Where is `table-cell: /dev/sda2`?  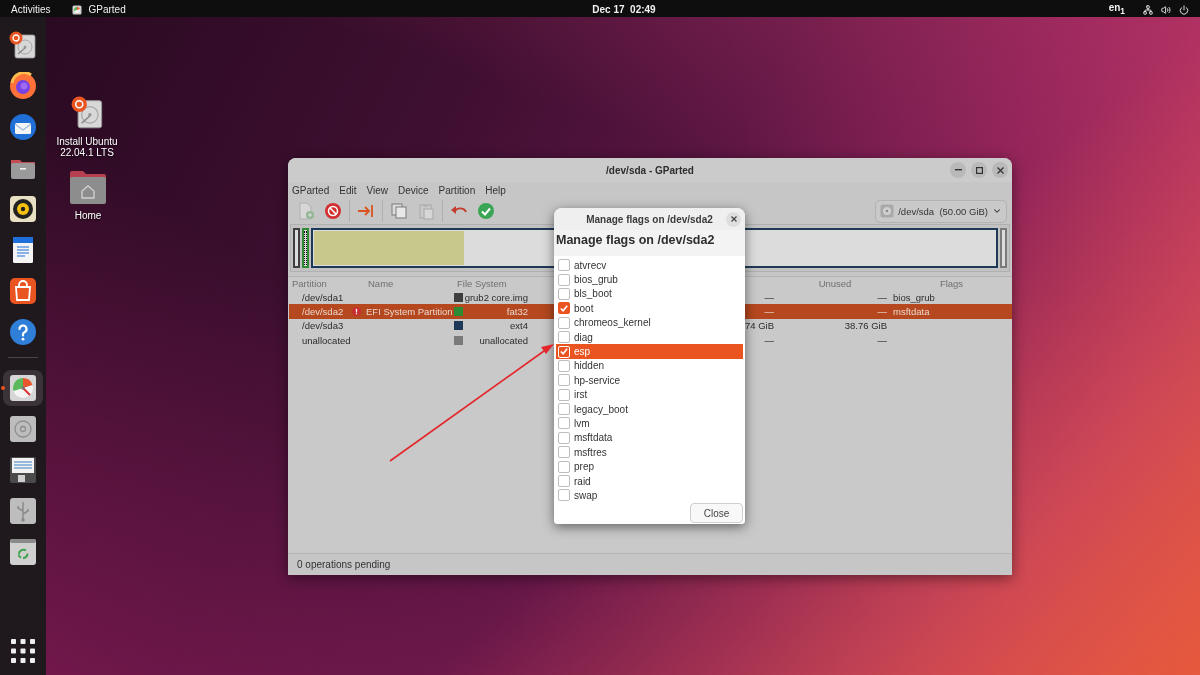 table-cell: /dev/sda2 is located at coordinates (320, 311).